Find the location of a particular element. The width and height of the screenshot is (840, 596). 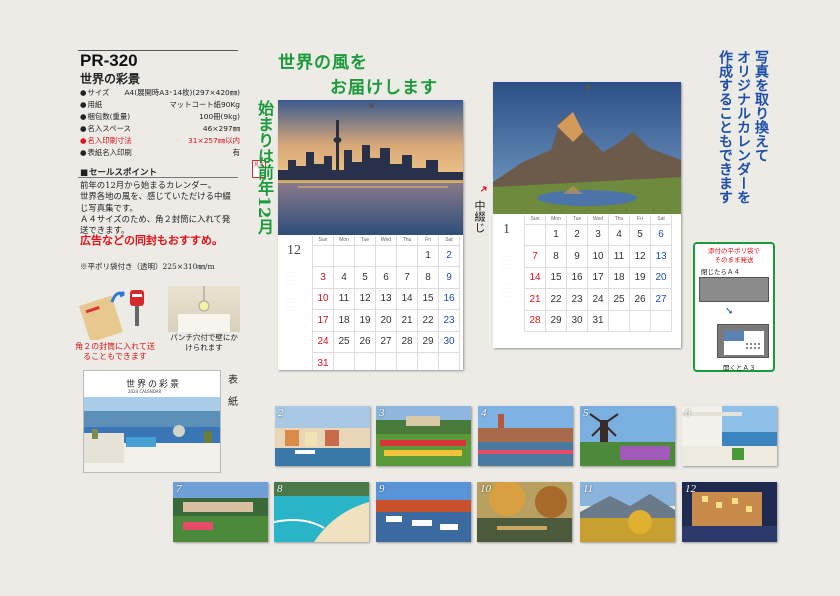

week-row: 10 11 12 13 14 15 16 is located at coordinates (386, 298).